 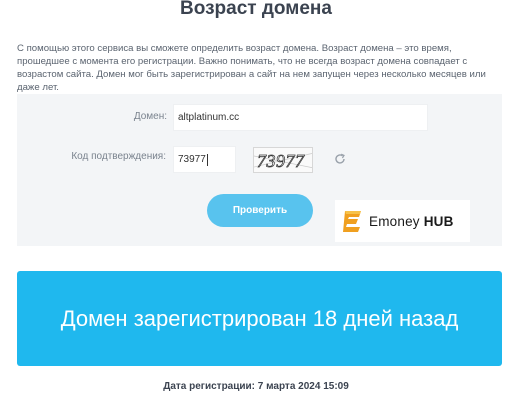 I want to click on captcha-text: 73977, so click(x=281, y=161).